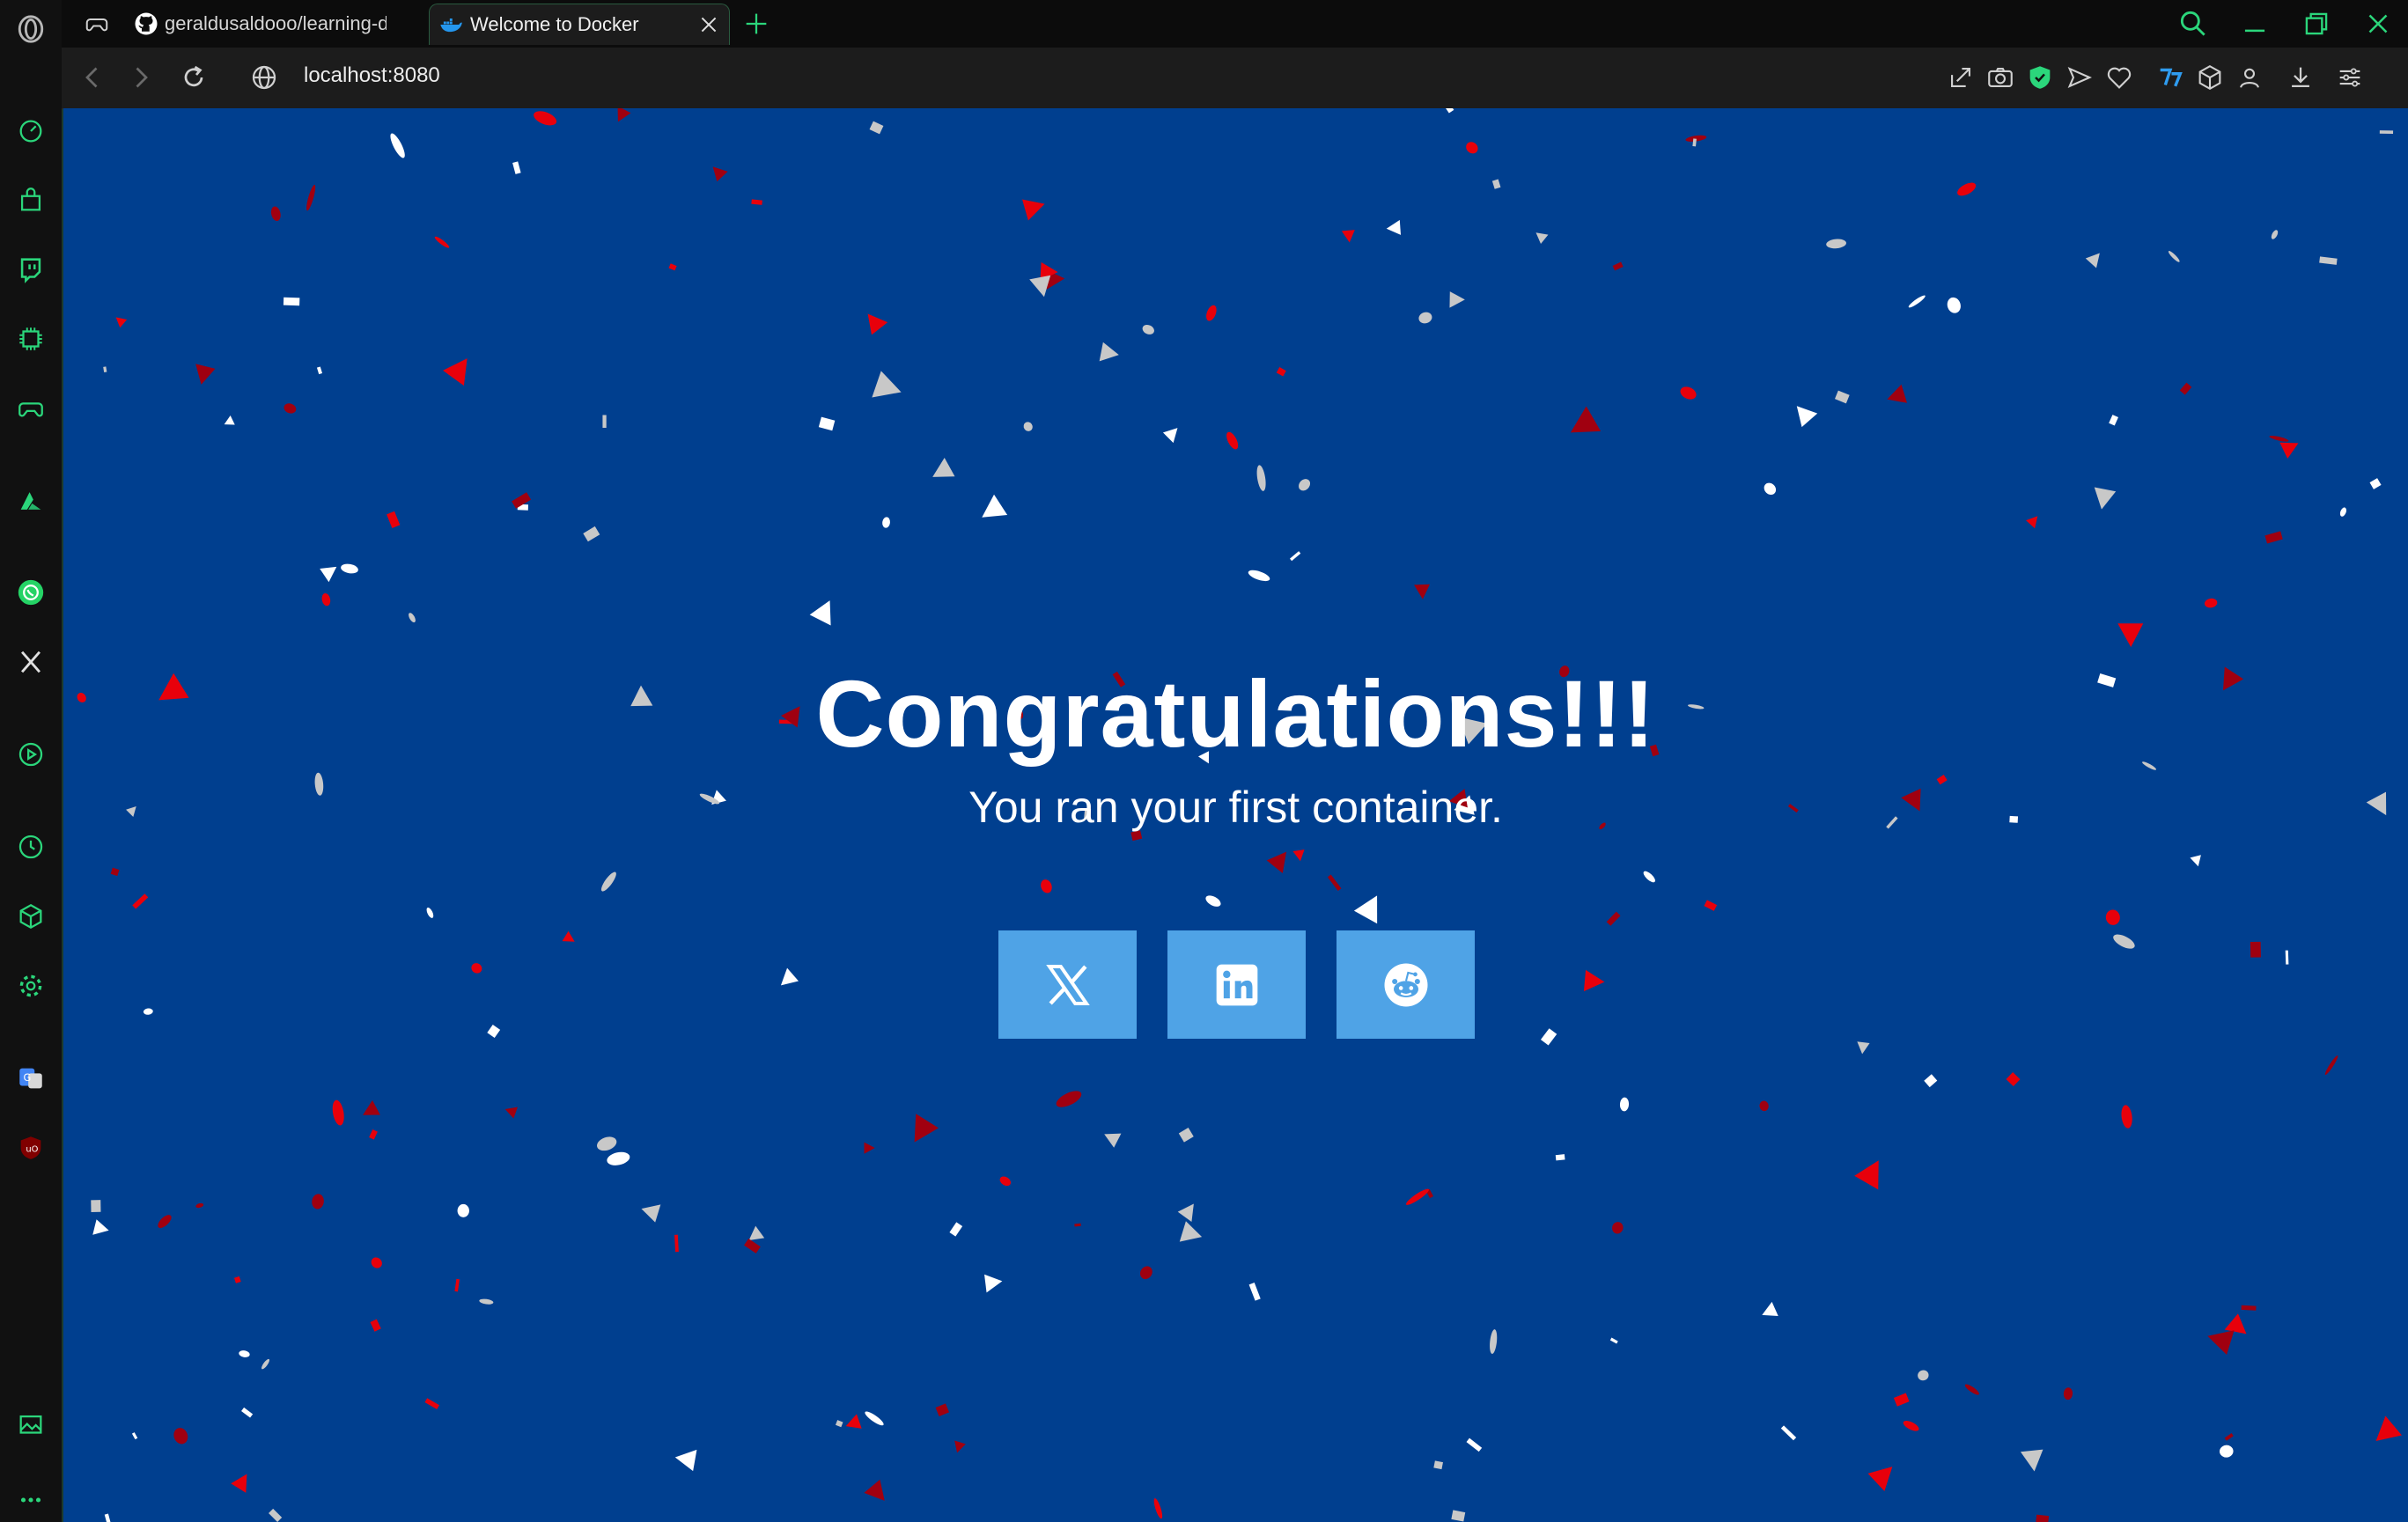 This screenshot has width=2408, height=1522. Describe the element at coordinates (2119, 77) in the screenshot. I see `heart-icon` at that location.